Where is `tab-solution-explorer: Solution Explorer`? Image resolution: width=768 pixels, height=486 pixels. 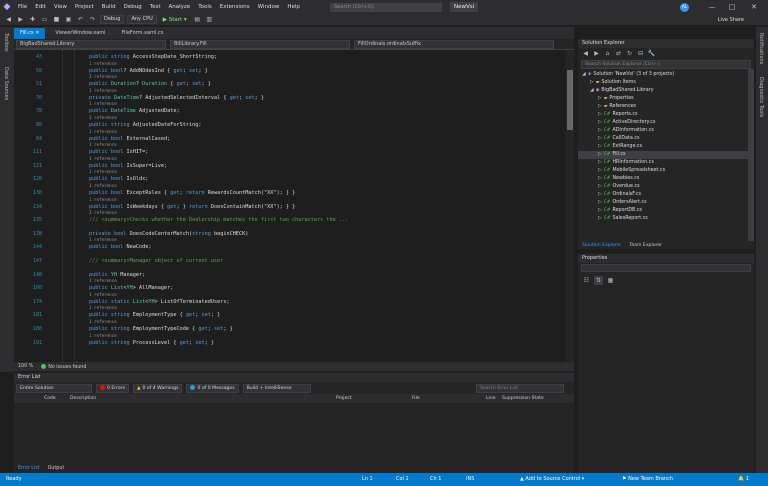
tab-solution-explorer: Solution Explorer is located at coordinates (601, 245).